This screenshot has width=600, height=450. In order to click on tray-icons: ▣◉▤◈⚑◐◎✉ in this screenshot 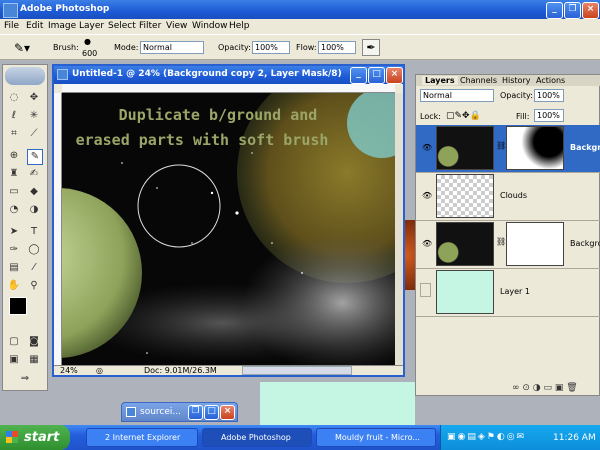, I will do `click(486, 437)`.